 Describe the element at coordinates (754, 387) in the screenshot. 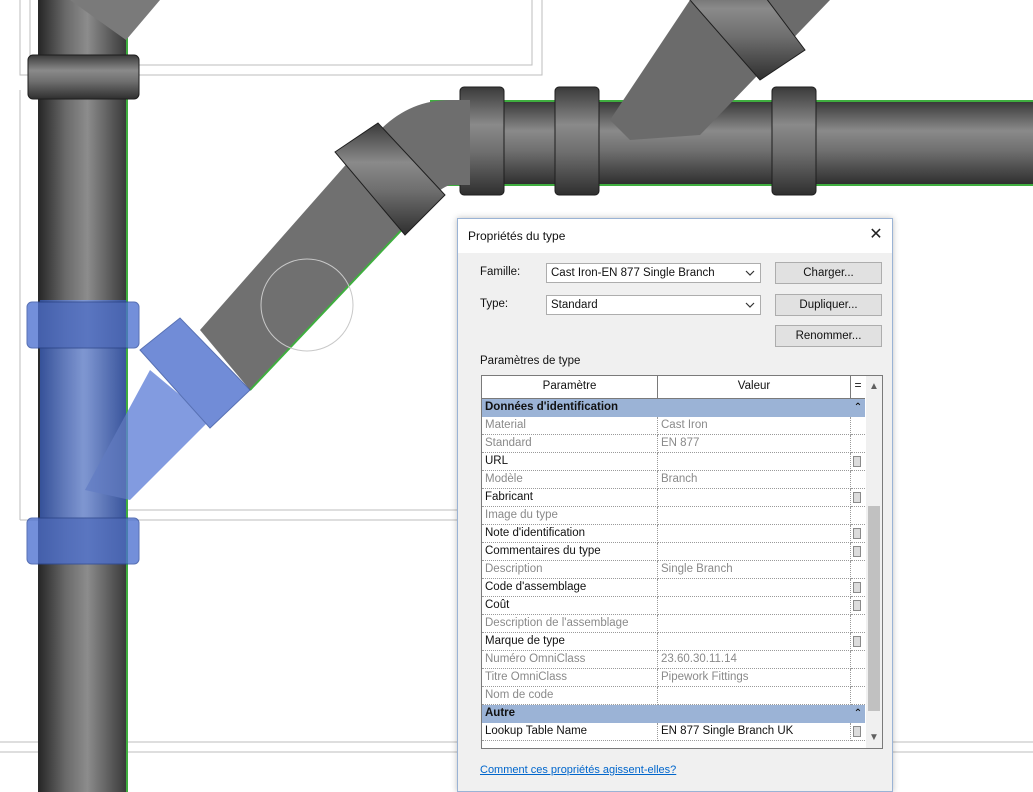

I see `column-header-valeur: Valeur` at that location.